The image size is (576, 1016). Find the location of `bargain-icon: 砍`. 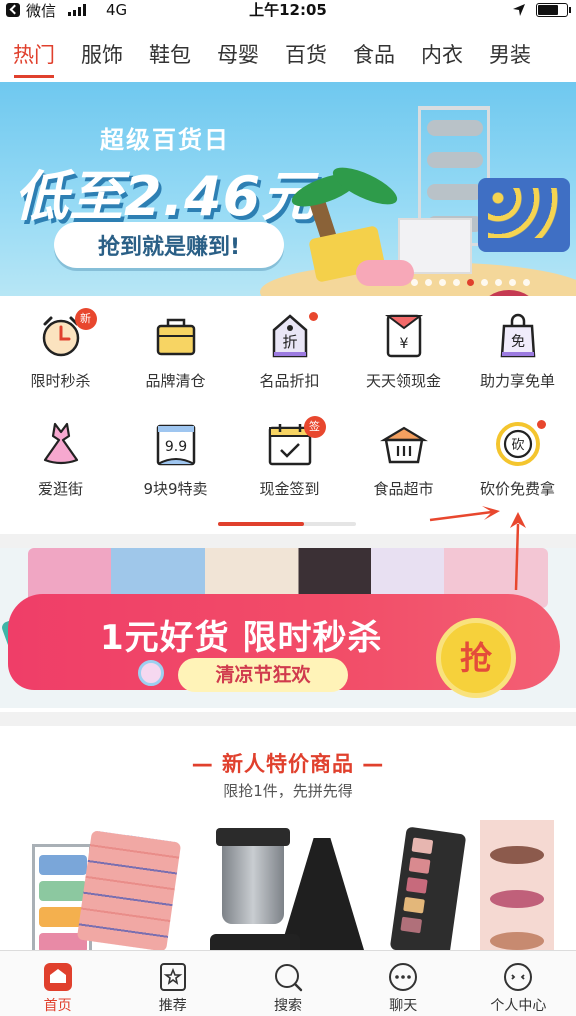

bargain-icon: 砍 is located at coordinates (520, 444).